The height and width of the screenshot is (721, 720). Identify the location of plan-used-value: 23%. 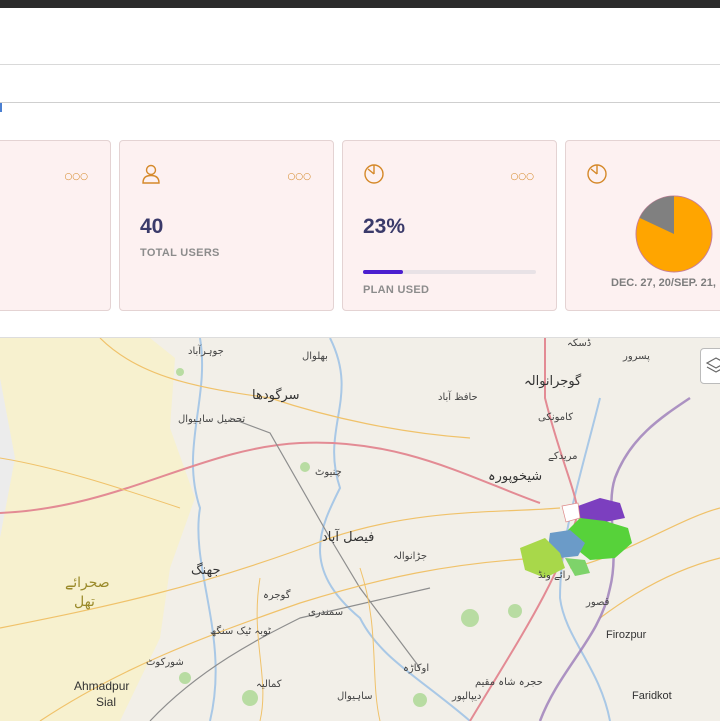
(384, 226).